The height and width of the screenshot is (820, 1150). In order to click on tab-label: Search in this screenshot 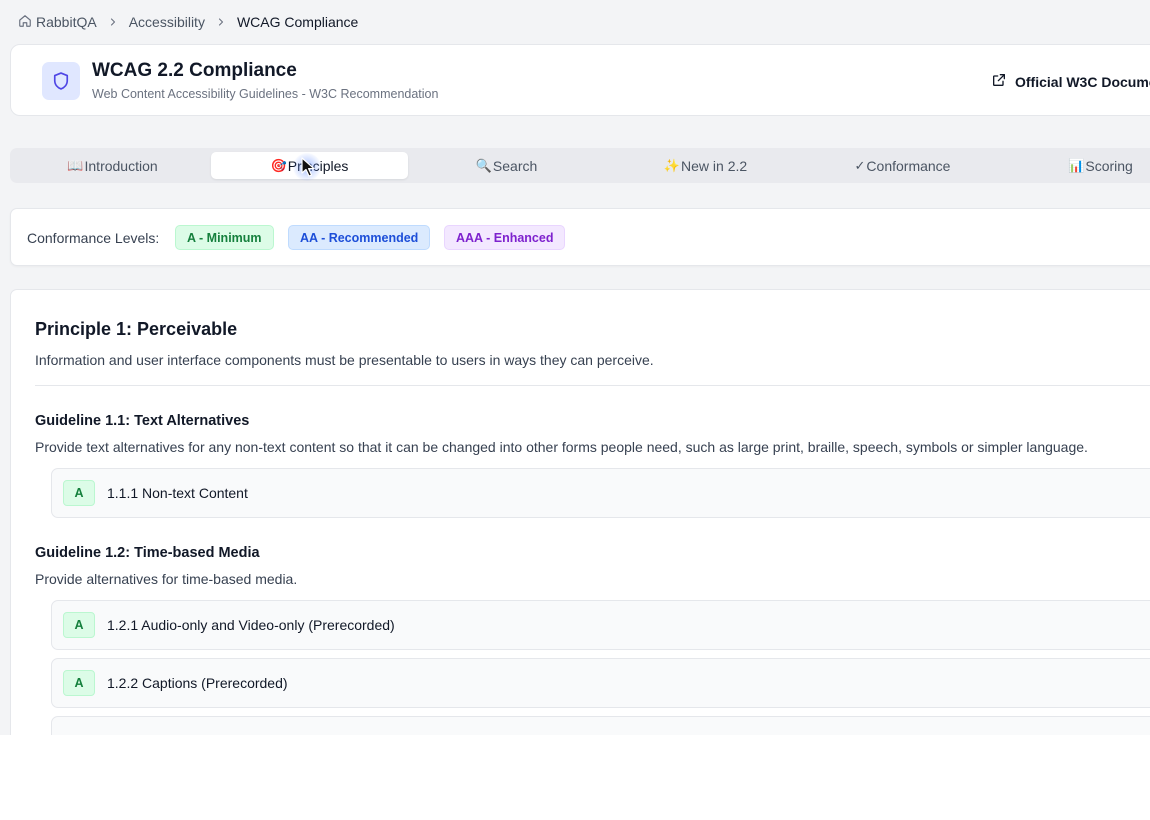, I will do `click(515, 165)`.